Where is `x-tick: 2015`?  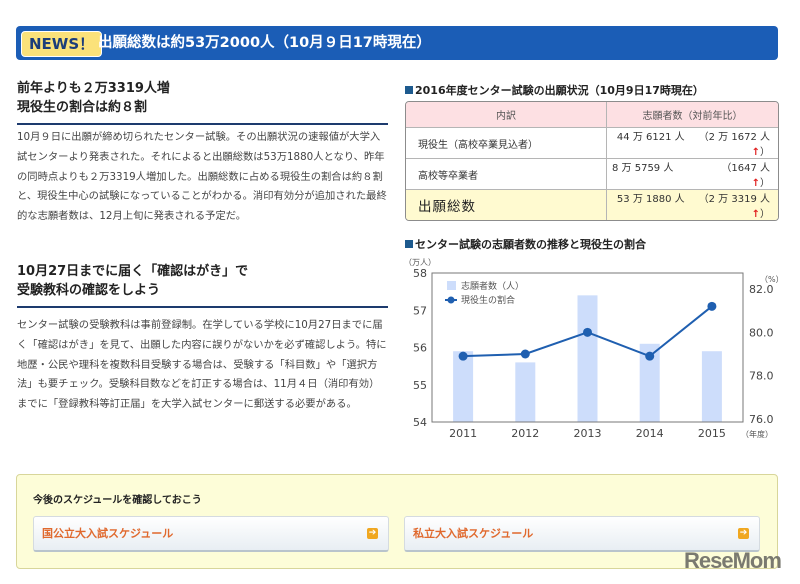
x-tick: 2015 is located at coordinates (712, 433).